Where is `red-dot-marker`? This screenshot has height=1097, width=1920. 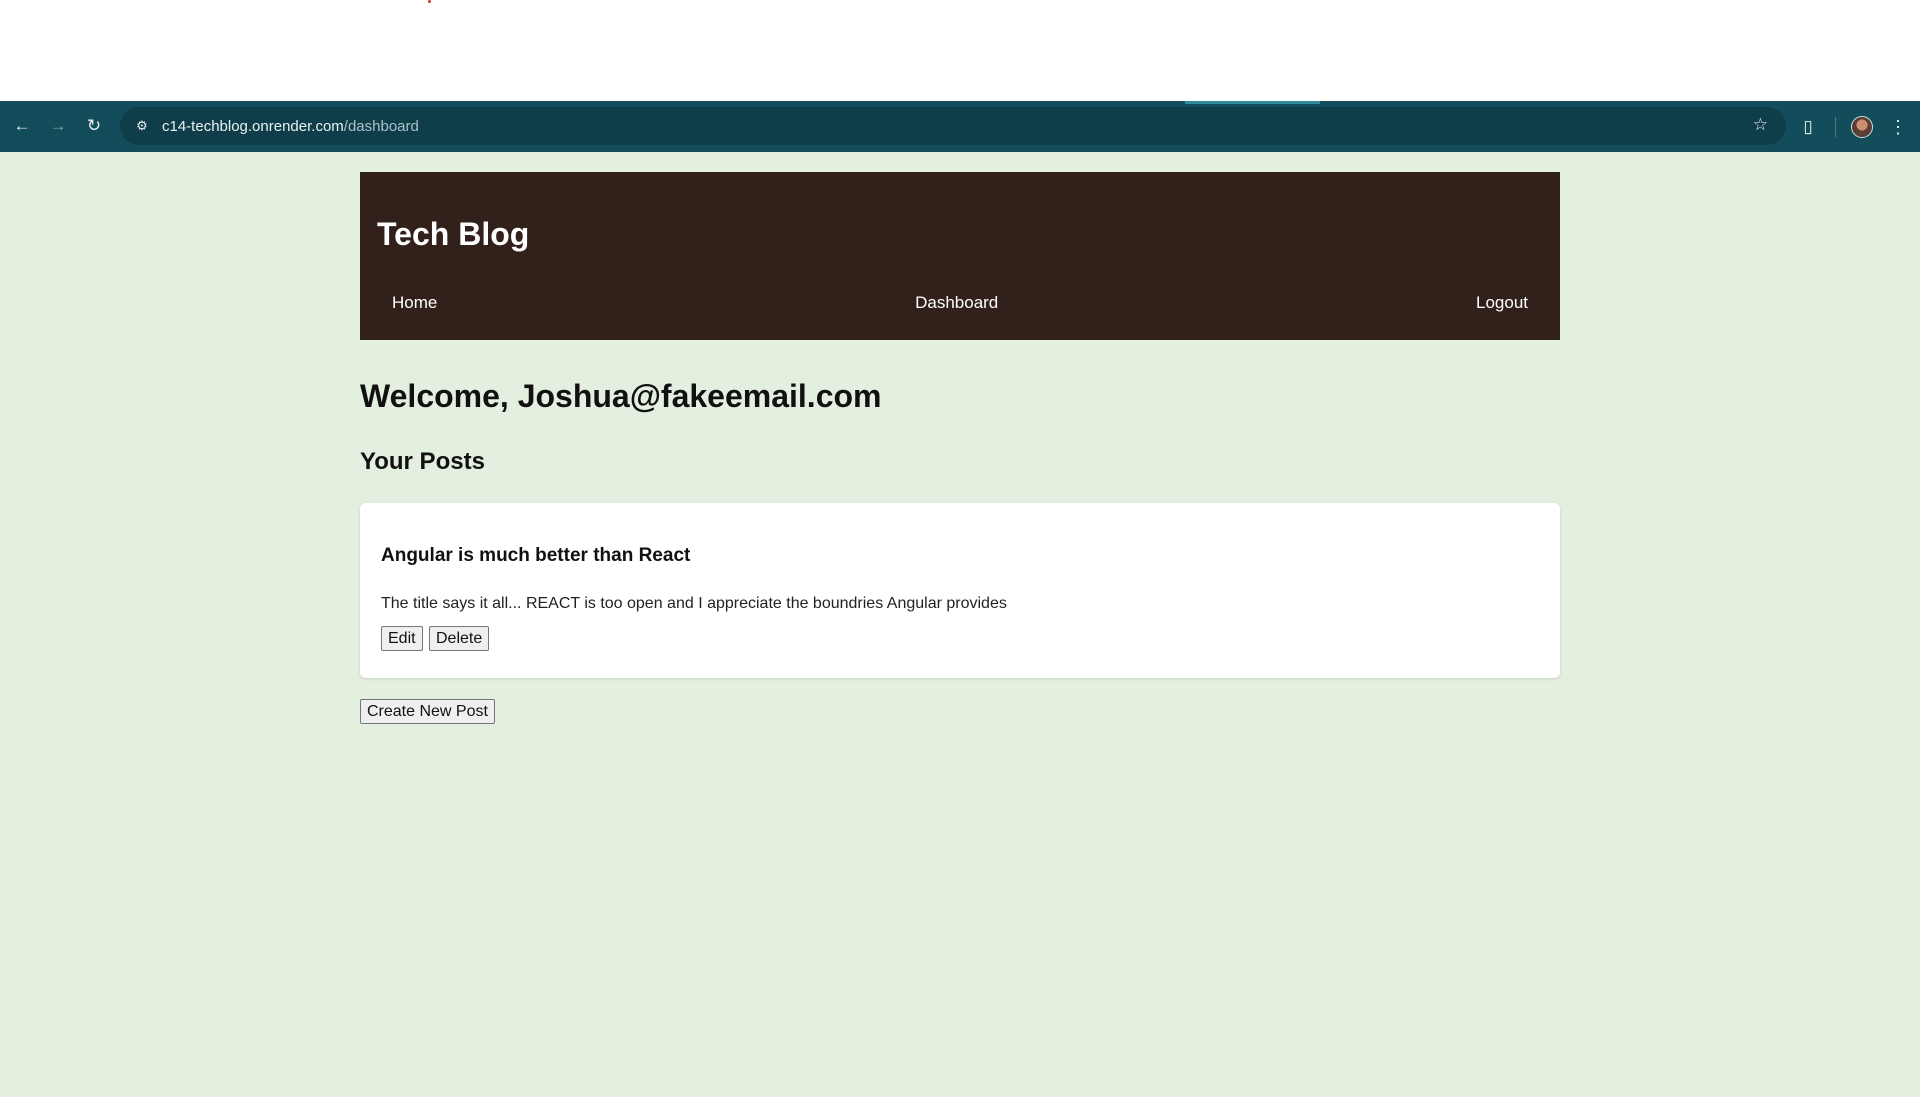
red-dot-marker is located at coordinates (429, 1).